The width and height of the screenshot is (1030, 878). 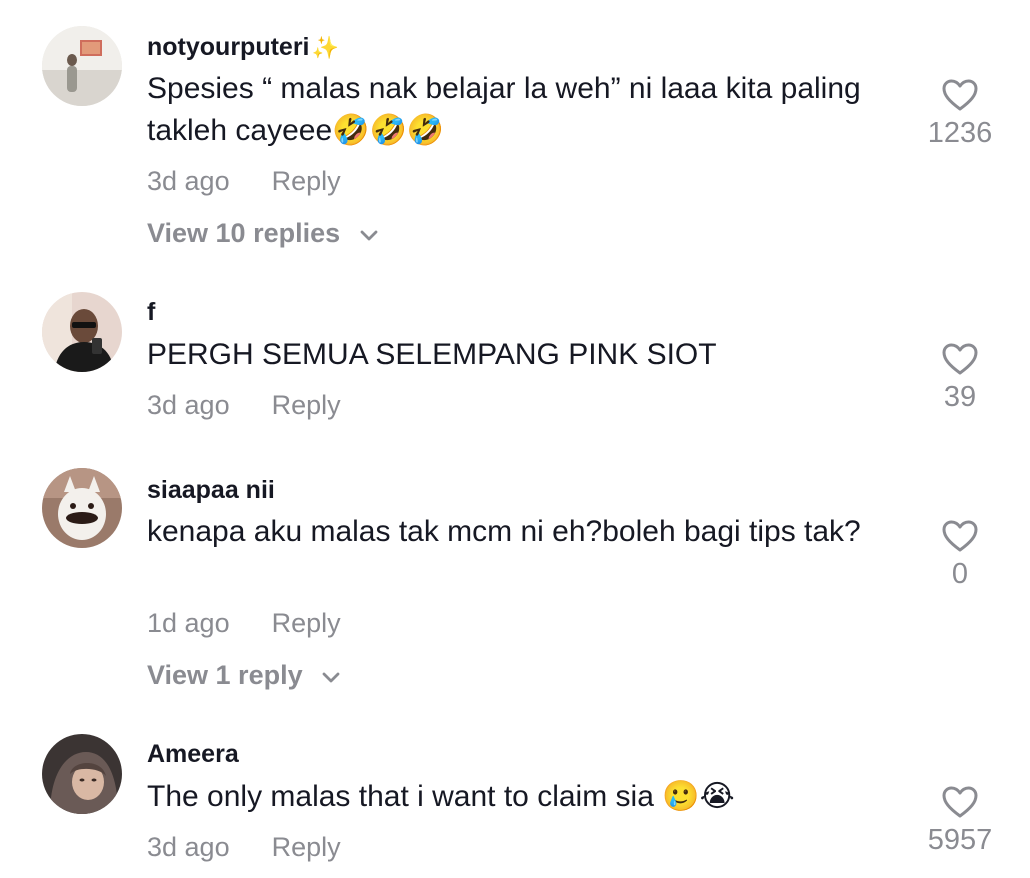 I want to click on timestamp: 3d ago, so click(x=188, y=847).